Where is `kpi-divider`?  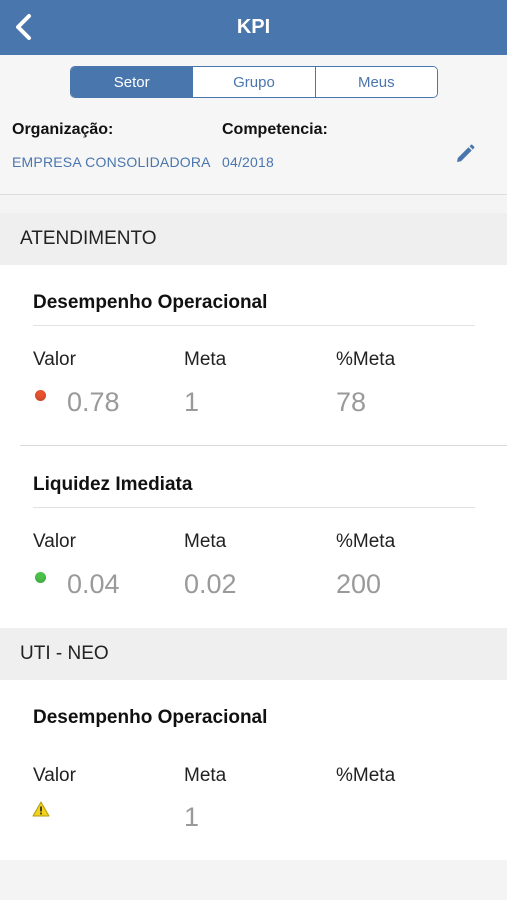 kpi-divider is located at coordinates (263, 445).